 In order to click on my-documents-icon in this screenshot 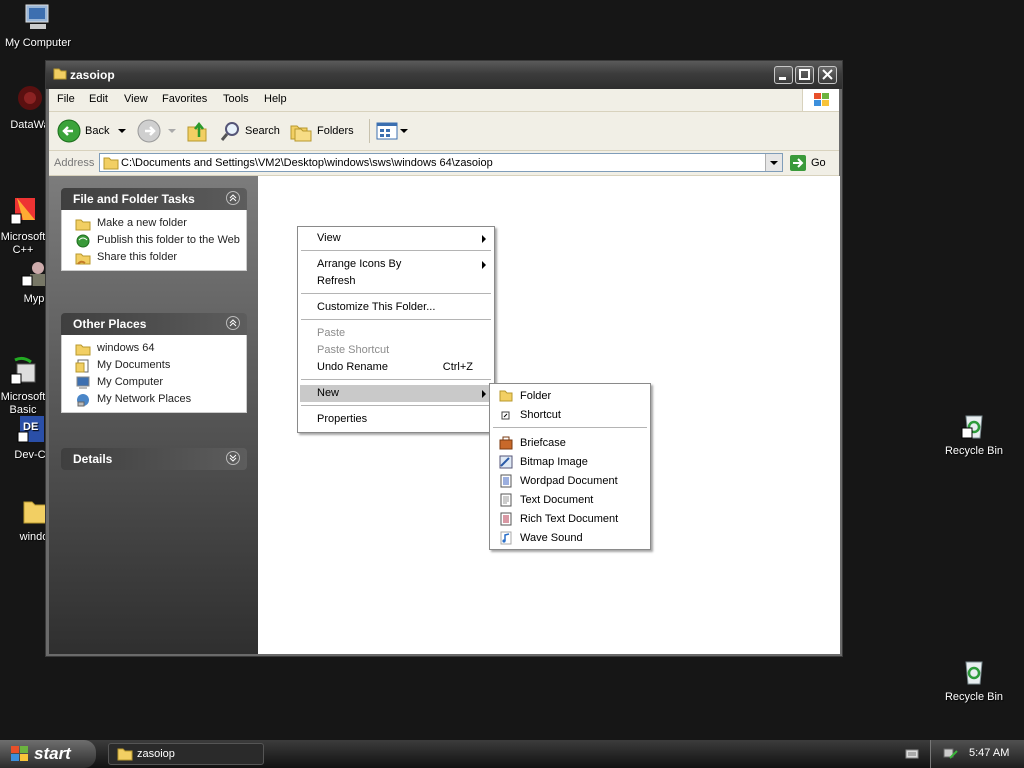, I will do `click(82, 366)`.